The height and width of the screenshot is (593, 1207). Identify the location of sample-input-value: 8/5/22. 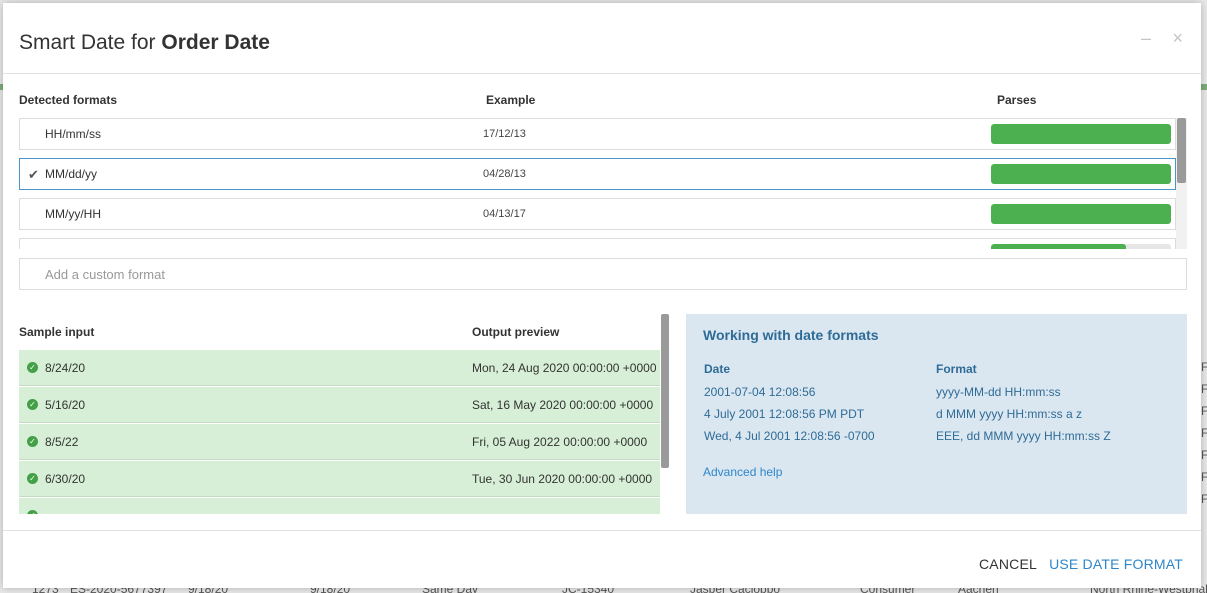
(62, 442).